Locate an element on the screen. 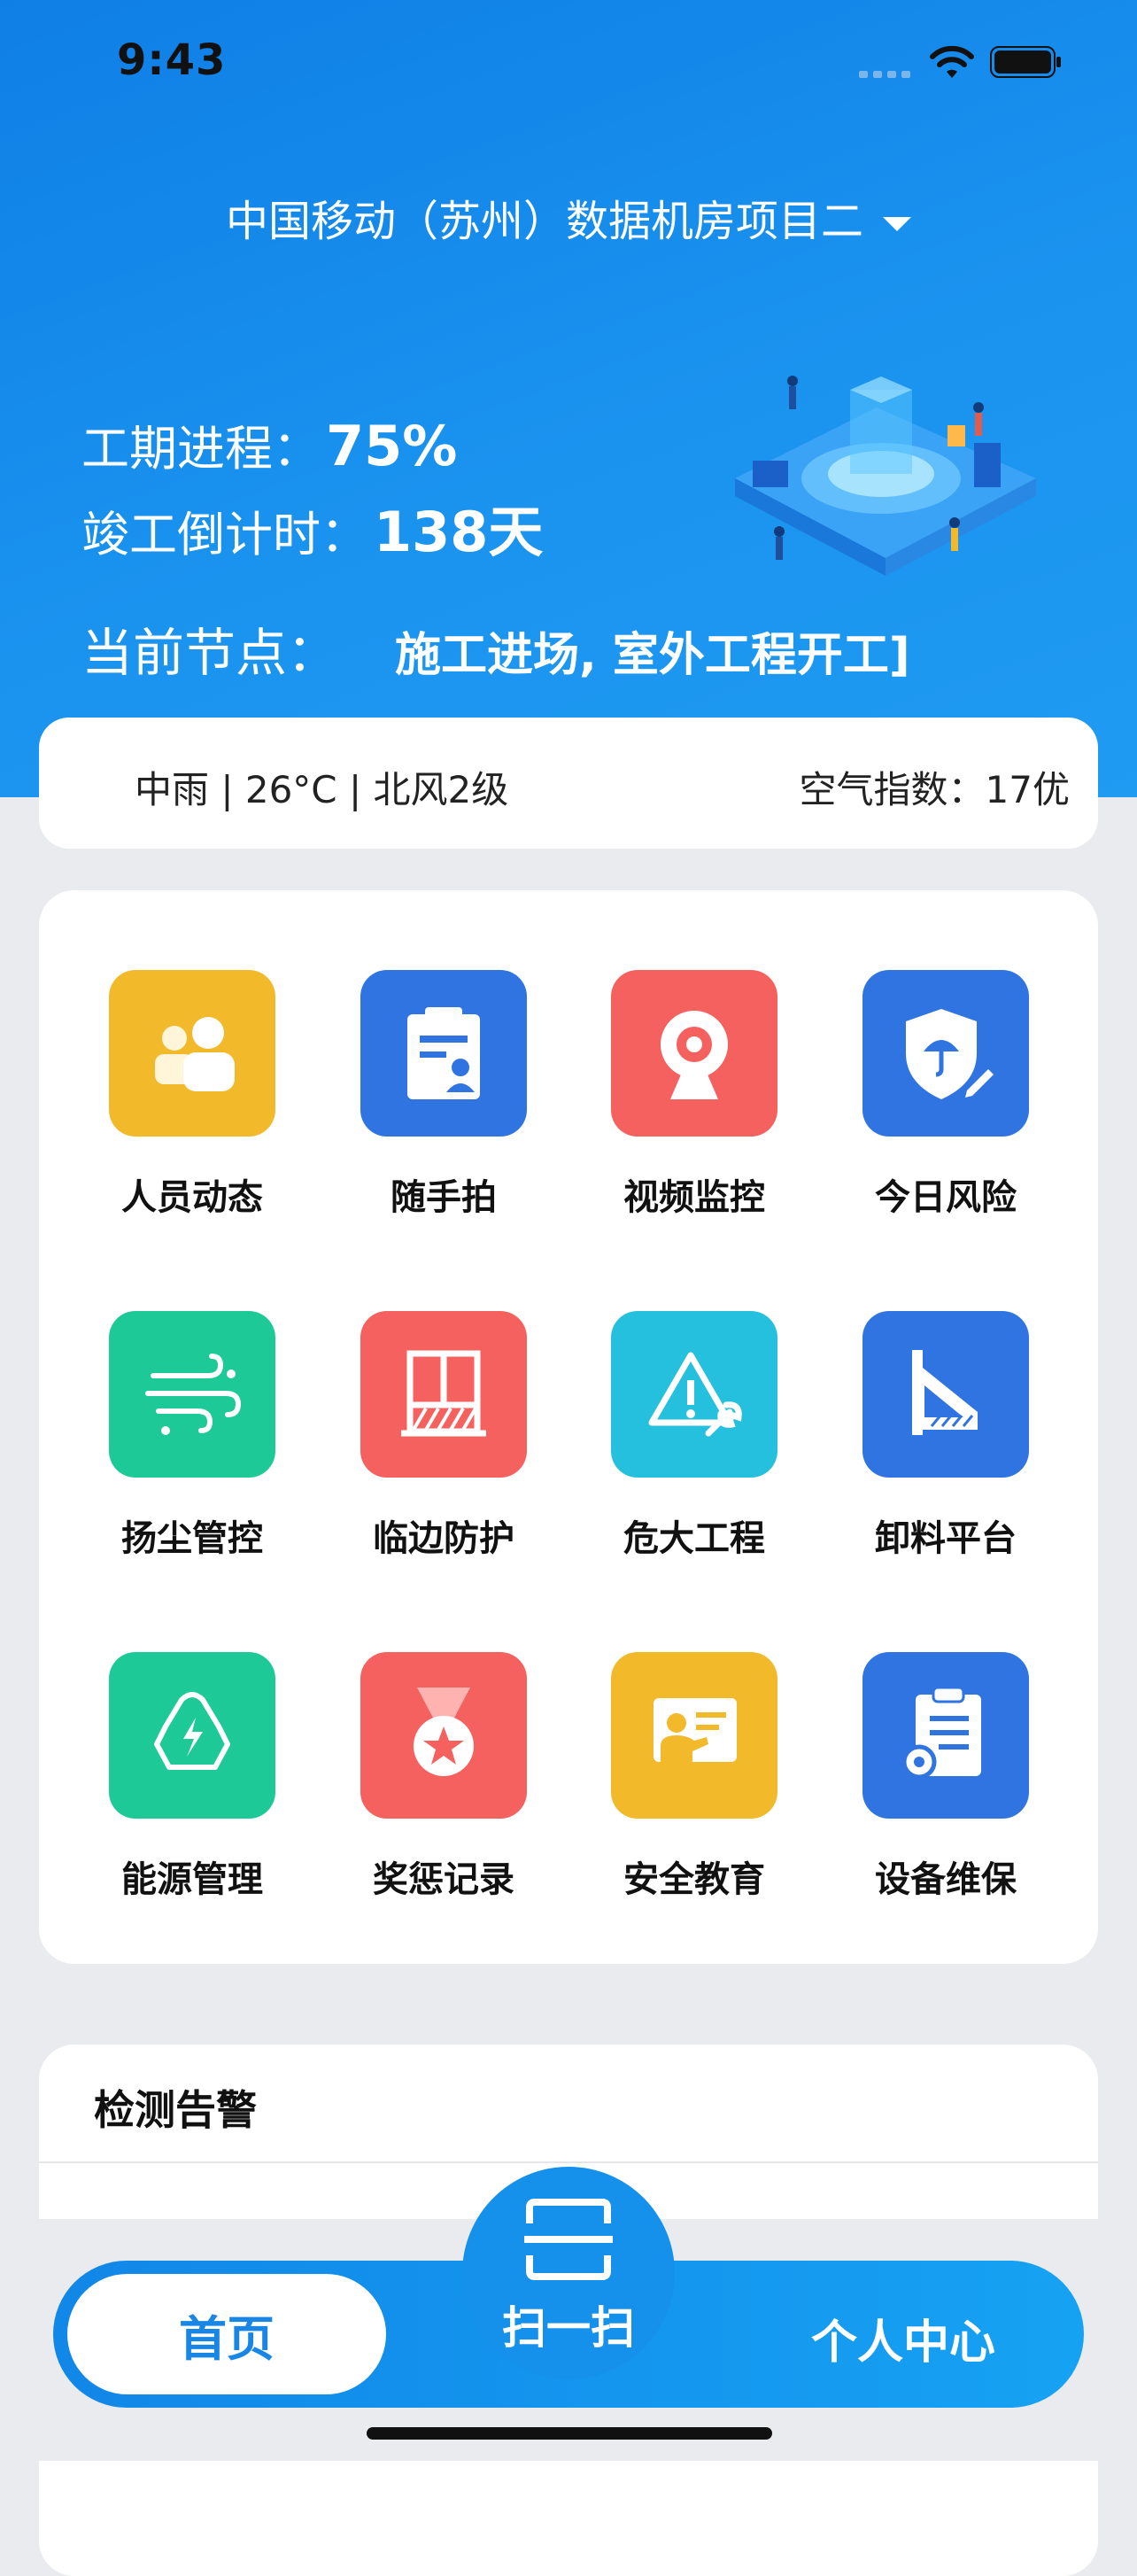 The height and width of the screenshot is (2576, 1137). tile-unloading-platform: 卸料平台 is located at coordinates (945, 1436).